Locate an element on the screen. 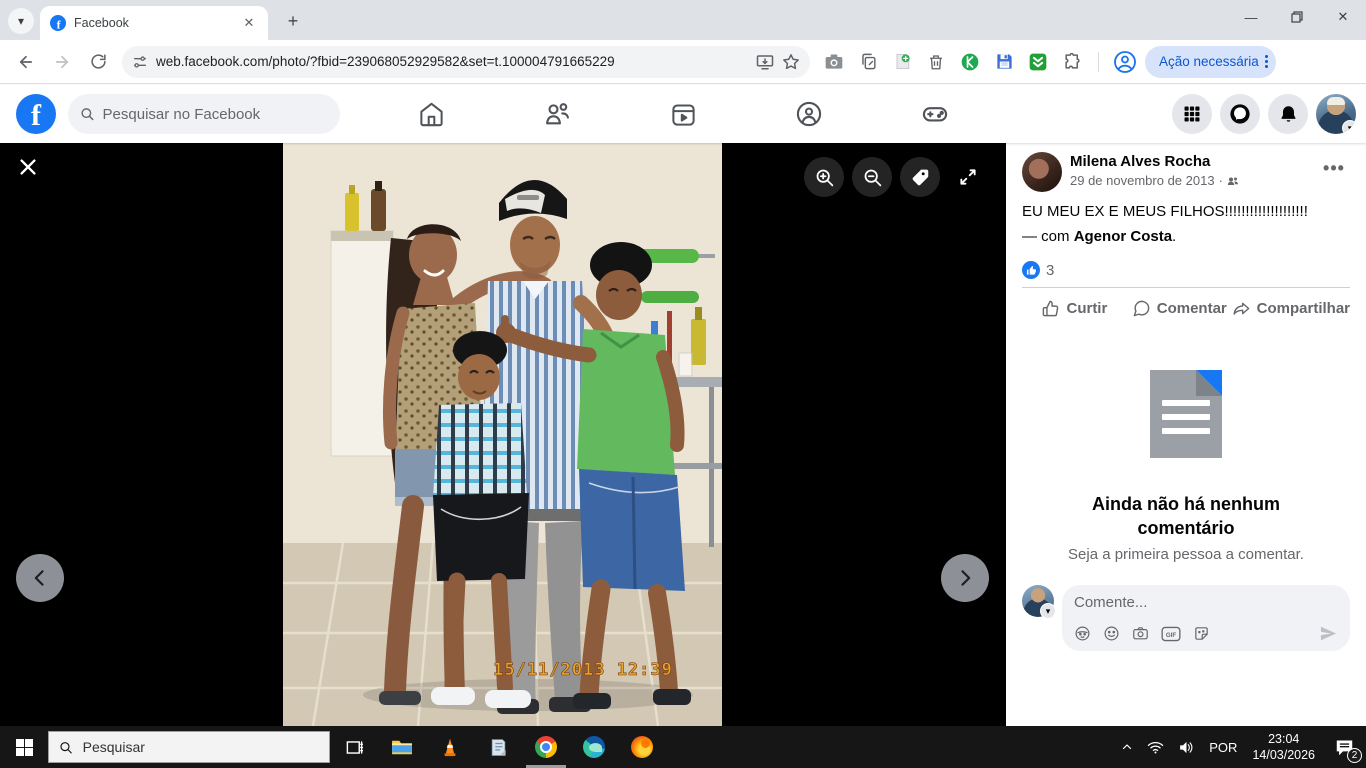 This screenshot has width=1366, height=768. like-reaction-icon is located at coordinates (1031, 270).